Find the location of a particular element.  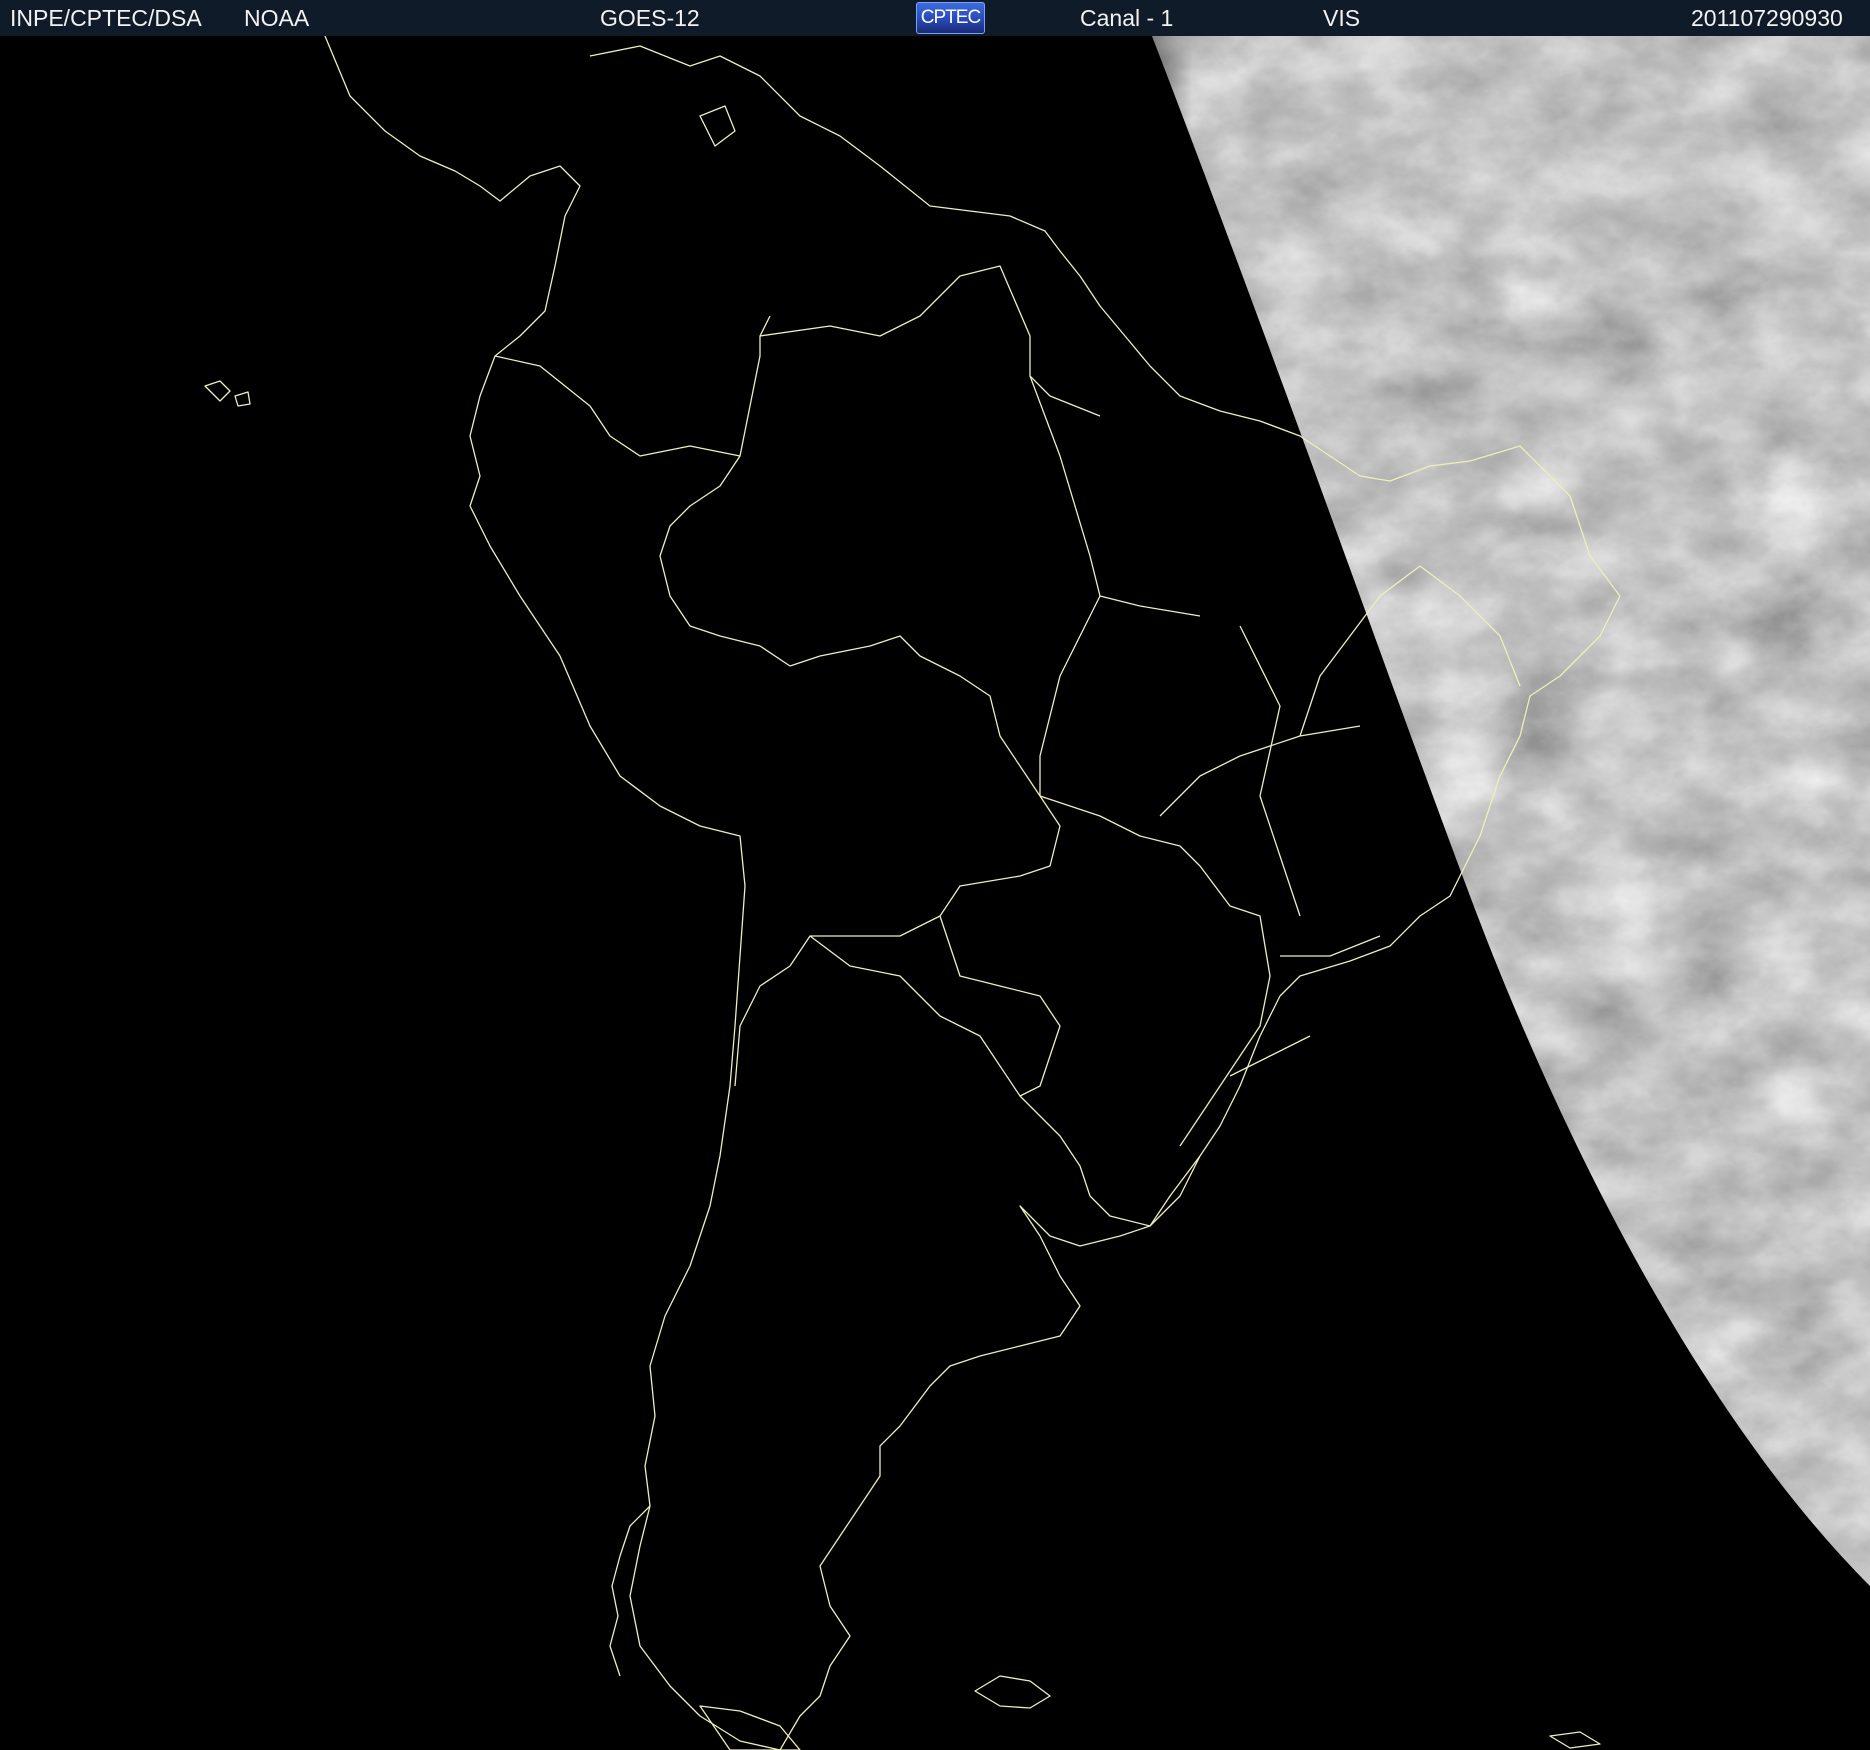

channel-label: Canal - 1 is located at coordinates (1127, 18).